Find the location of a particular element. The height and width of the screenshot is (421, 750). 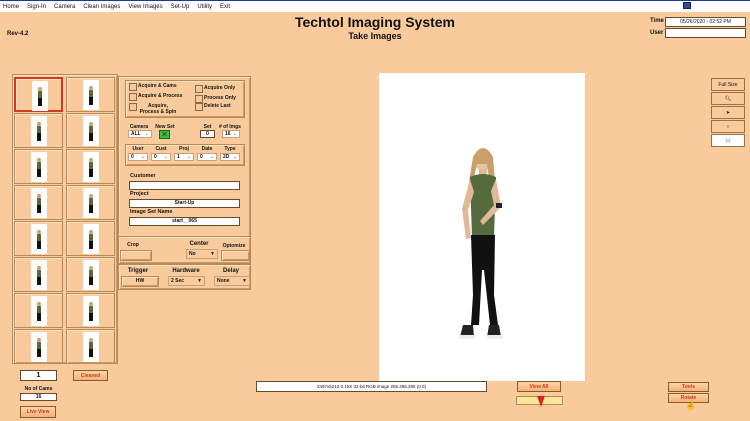

live-view-button: Live View is located at coordinates (38, 412).